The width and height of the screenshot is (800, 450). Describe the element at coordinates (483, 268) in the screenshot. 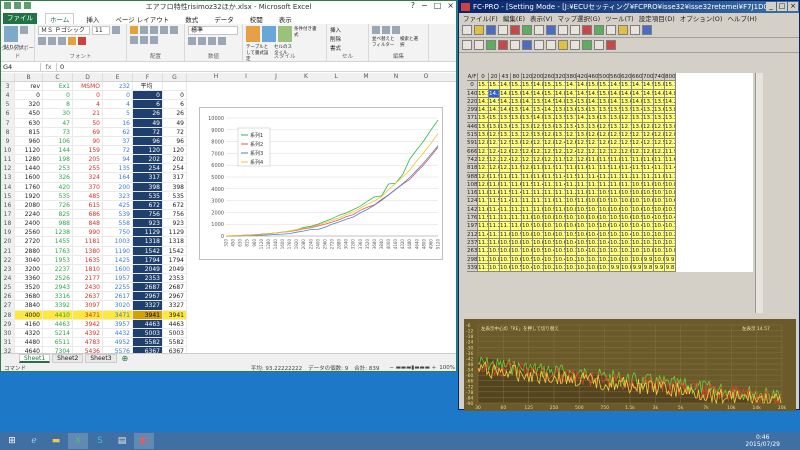

I see `map-cell: 11.1` at that location.